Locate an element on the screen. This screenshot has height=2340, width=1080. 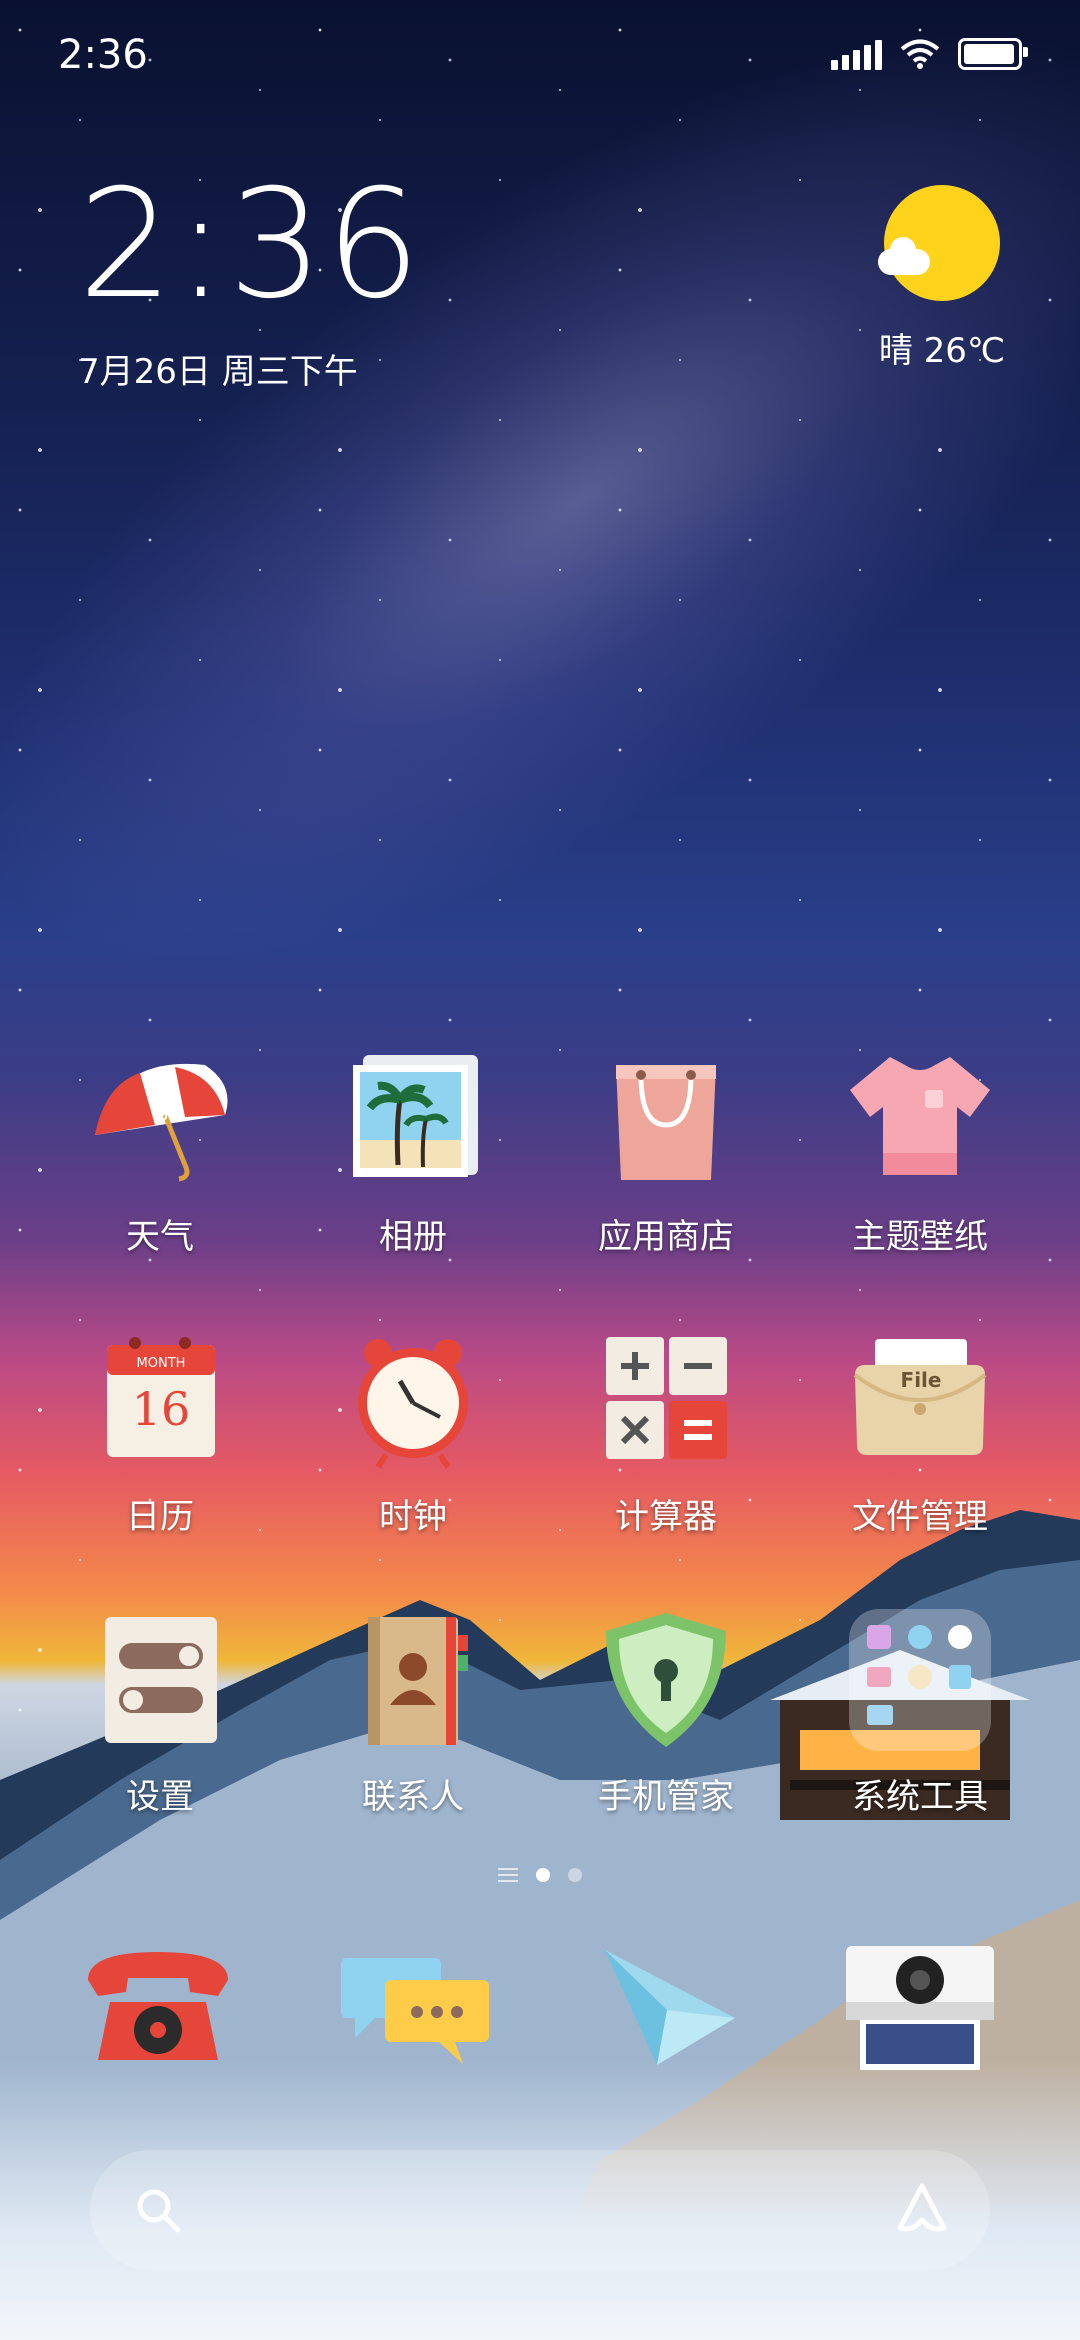
search-bar is located at coordinates (540, 2210).